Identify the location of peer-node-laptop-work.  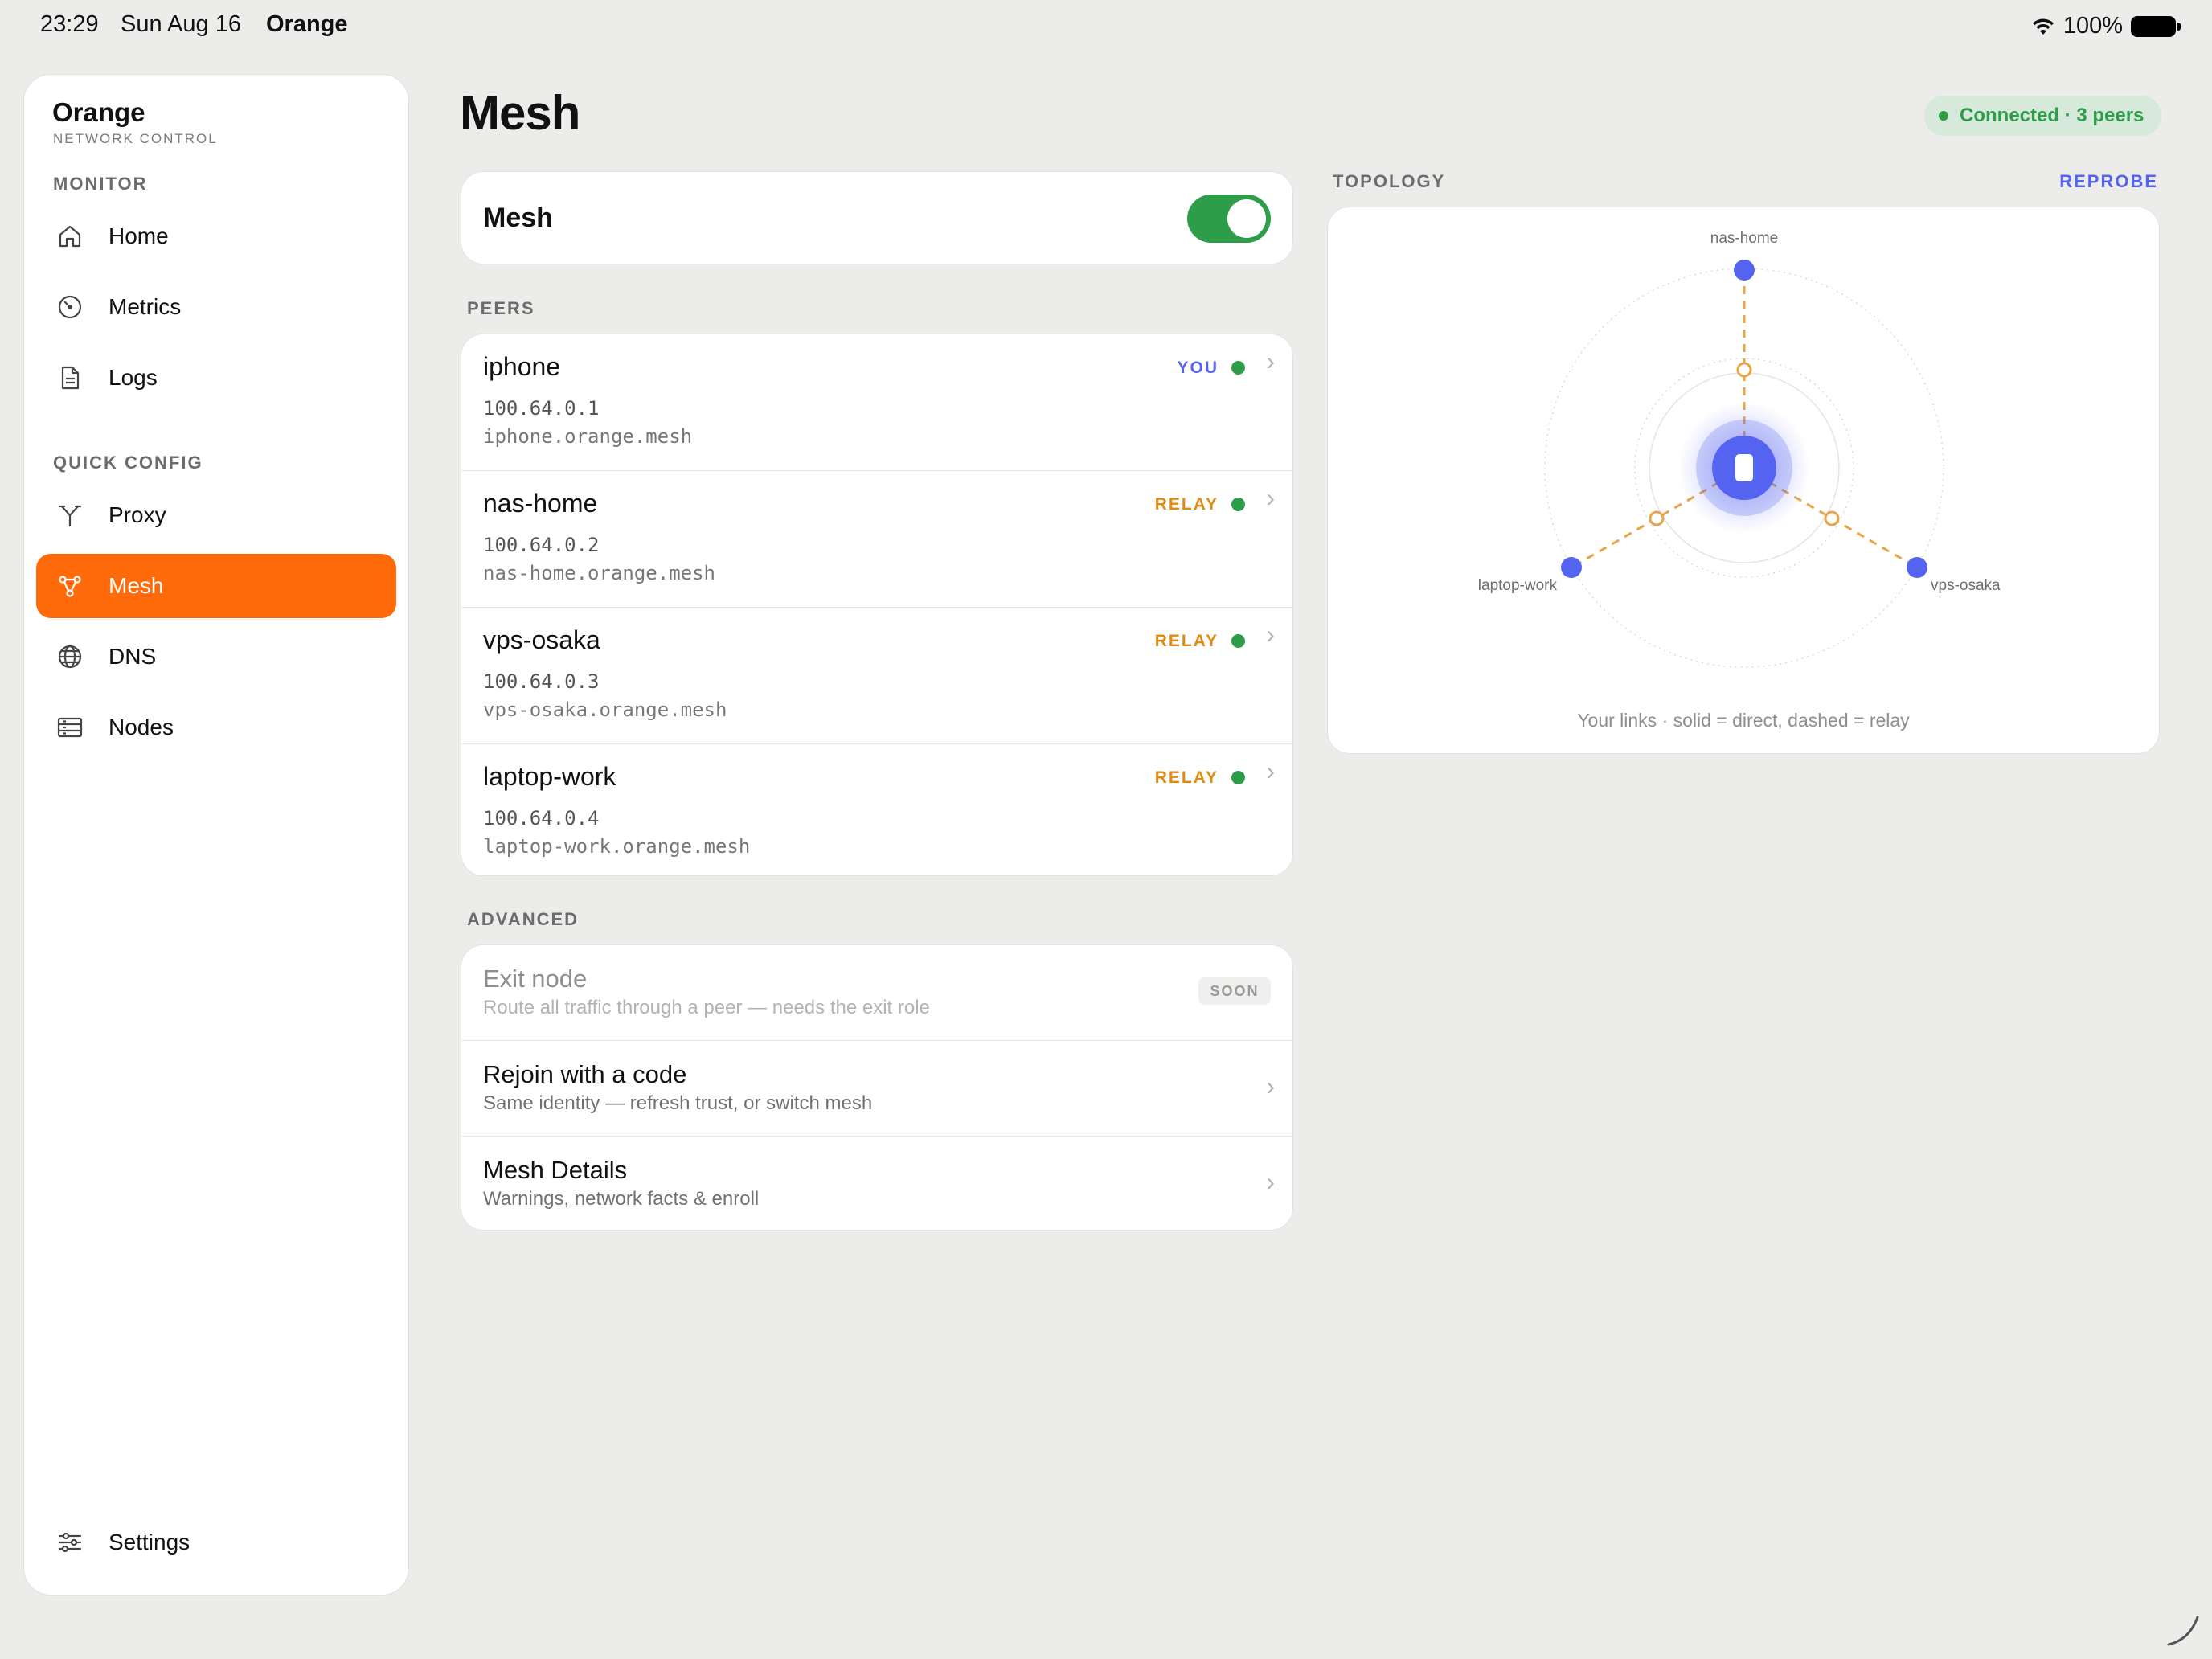
(1571, 567).